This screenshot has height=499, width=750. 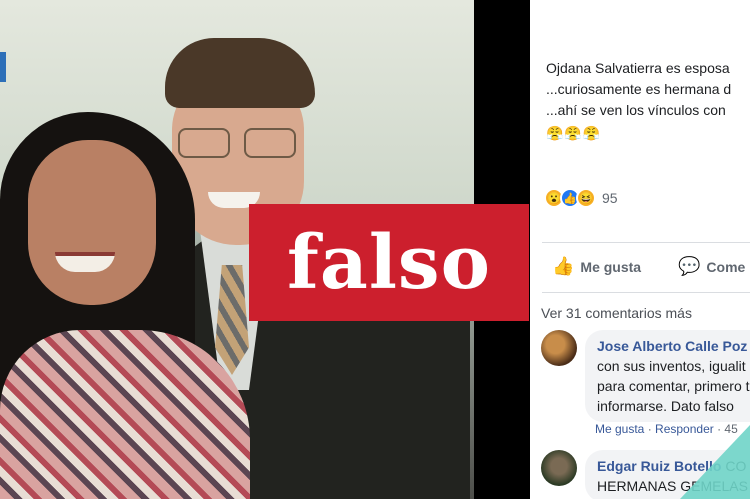 I want to click on reaction-count: 95, so click(x=610, y=198).